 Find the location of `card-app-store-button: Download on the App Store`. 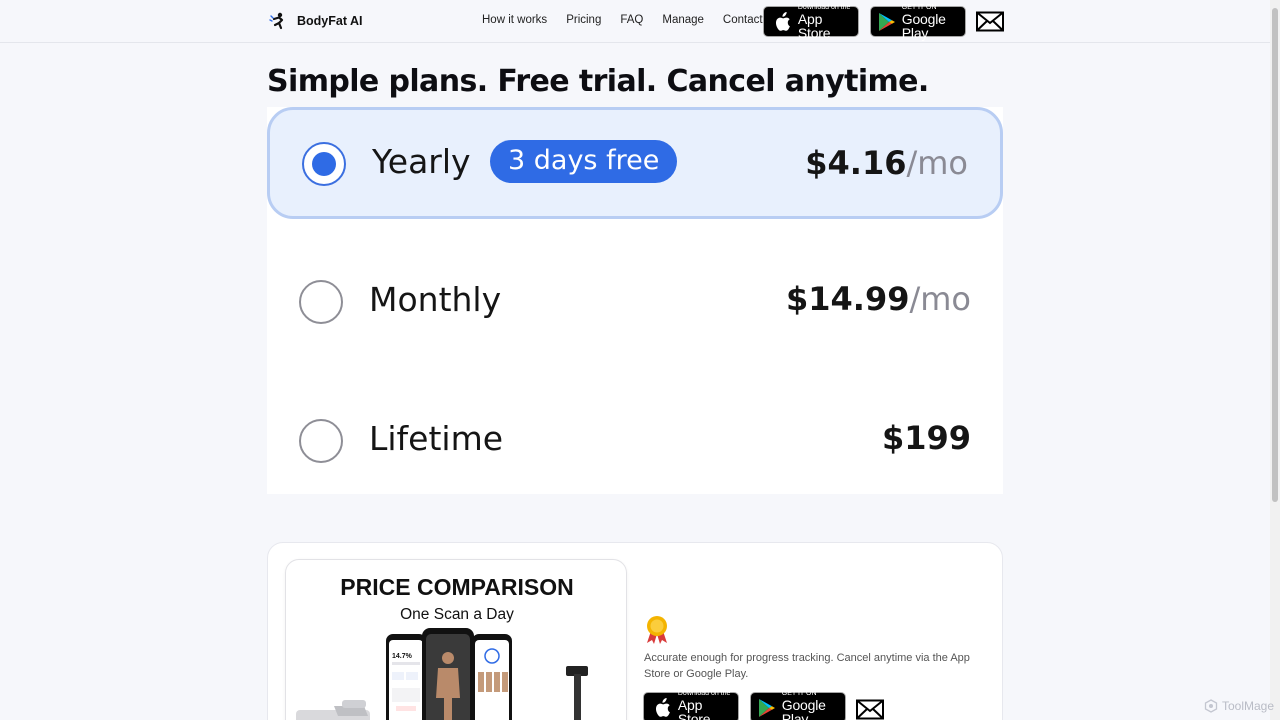

card-app-store-button: Download on the App Store is located at coordinates (691, 705).